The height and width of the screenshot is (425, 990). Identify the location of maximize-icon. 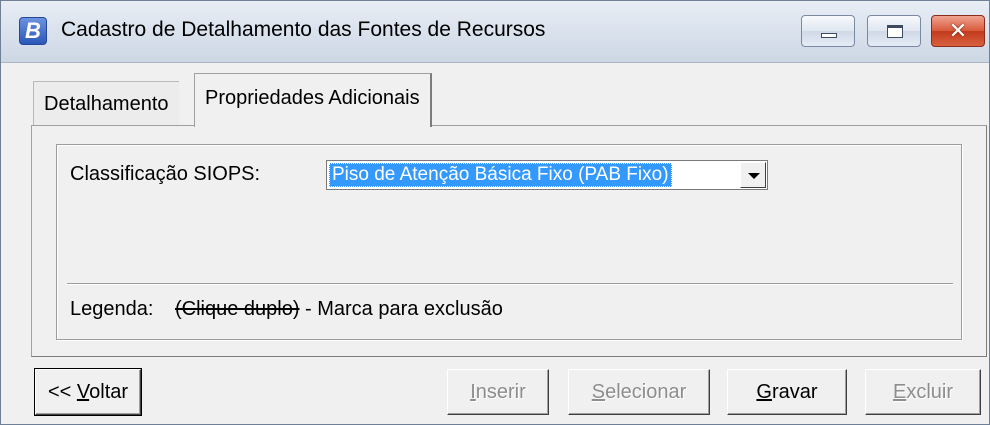
(895, 31).